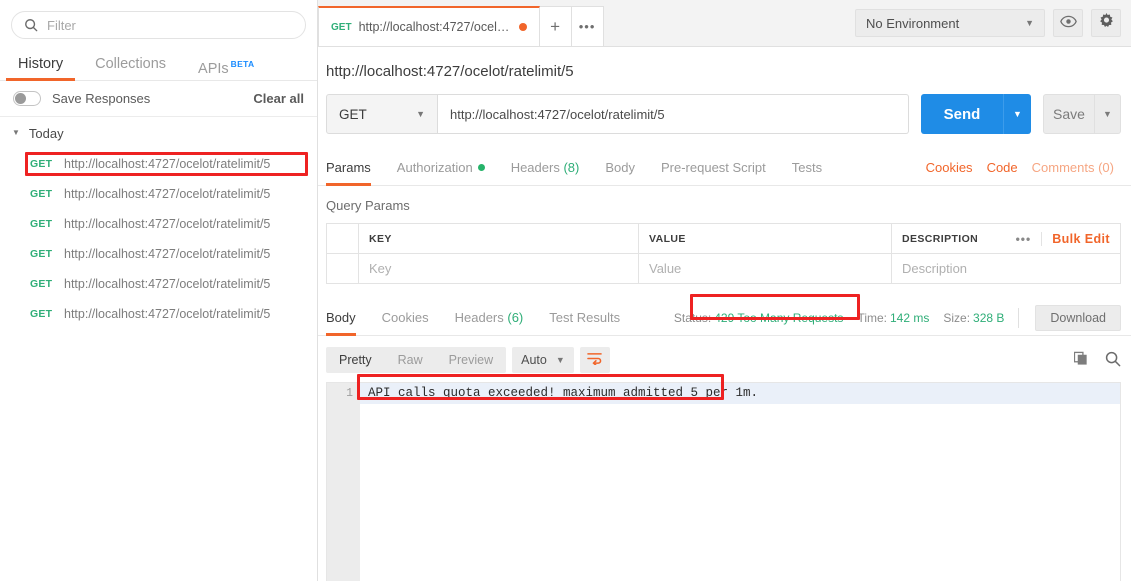 The image size is (1131, 581). Describe the element at coordinates (441, 167) in the screenshot. I see `tab-authorization: Authorization` at that location.